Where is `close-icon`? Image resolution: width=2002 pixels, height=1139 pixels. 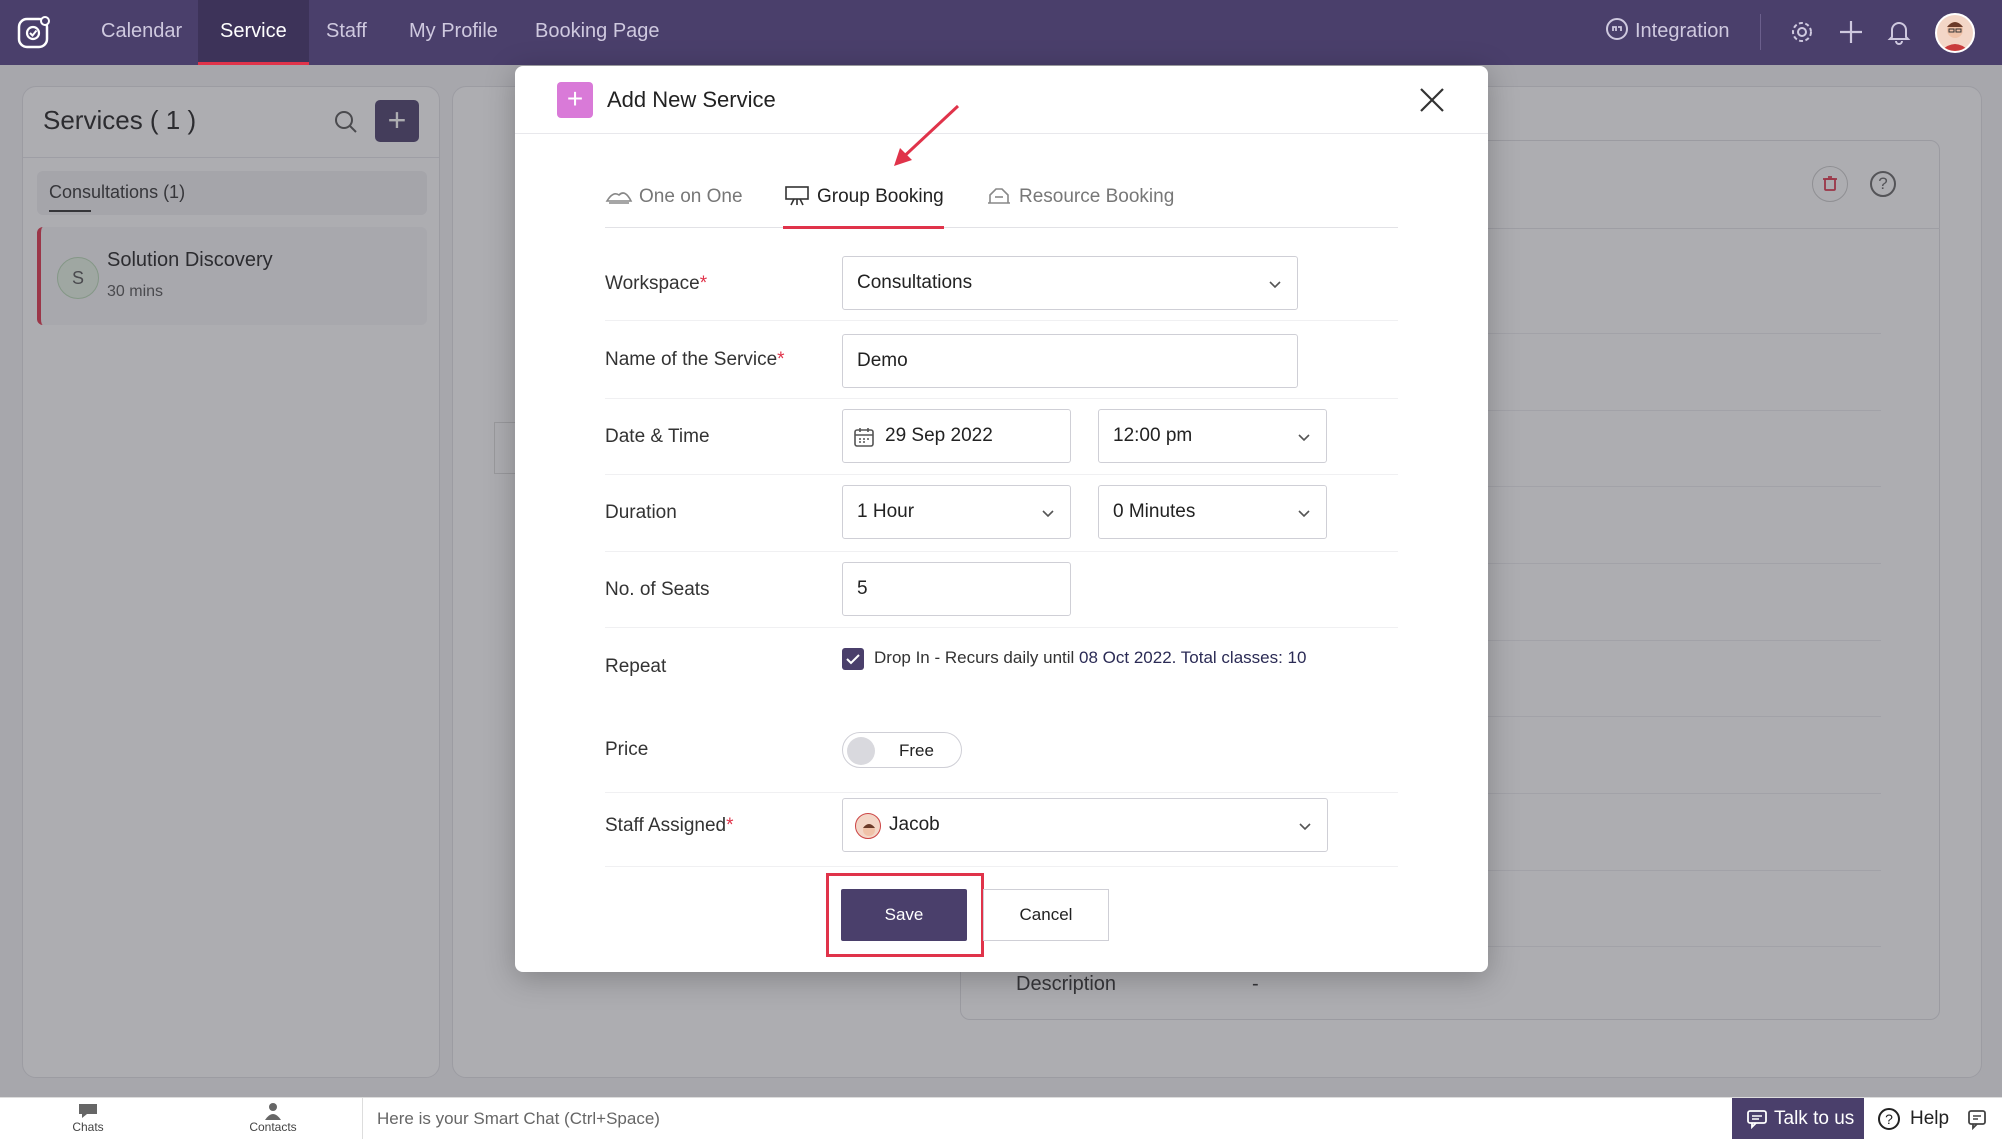
close-icon is located at coordinates (1432, 100).